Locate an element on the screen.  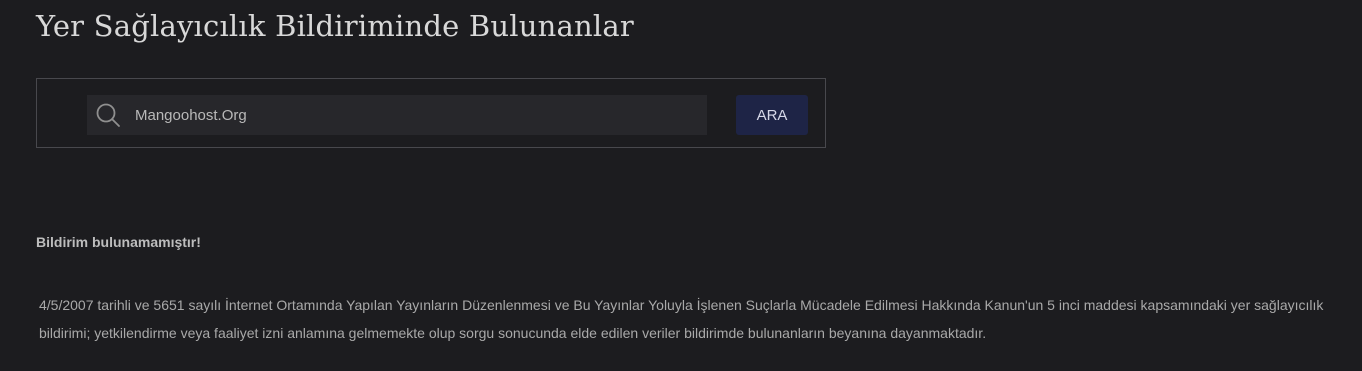
search-panel: ARA is located at coordinates (431, 113).